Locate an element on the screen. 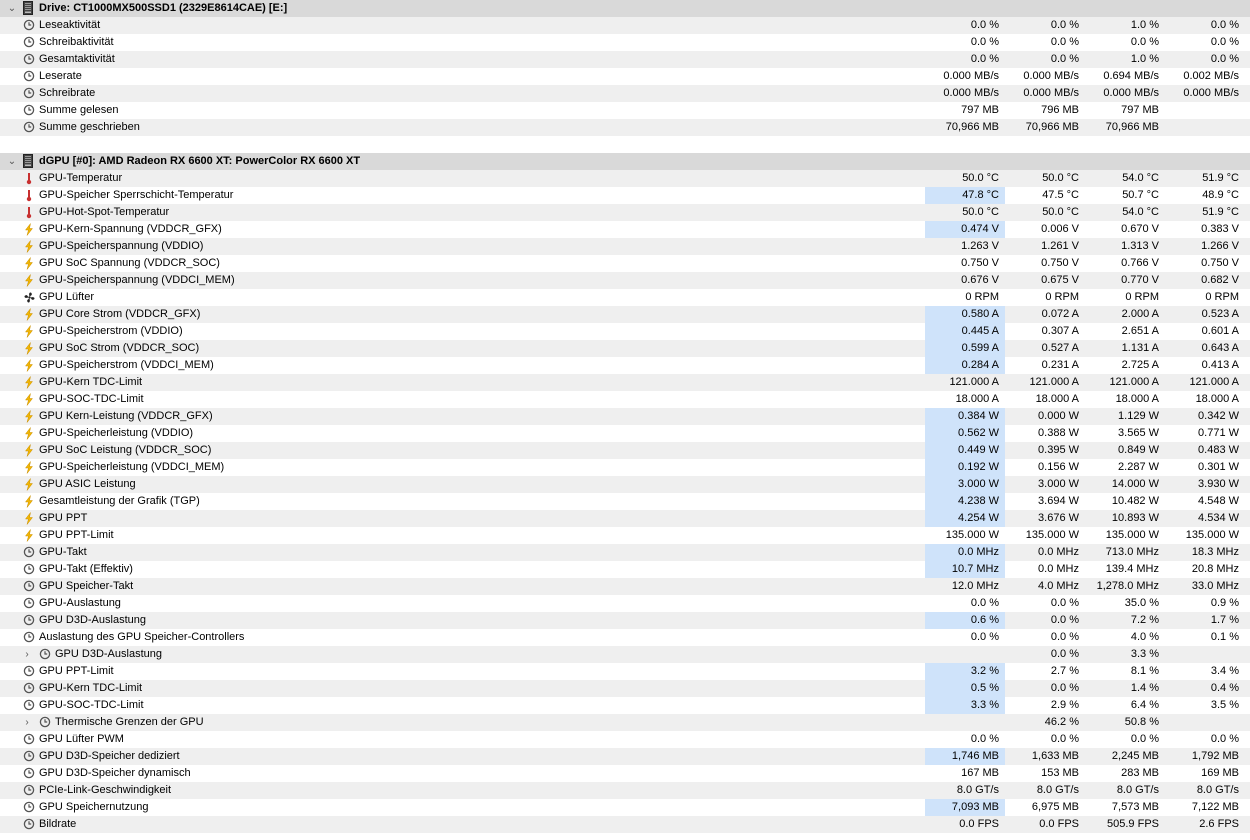 This screenshot has width=1250, height=840. sensor-row: GPU Lüfter PWM 0.0 % 0.0 % 0.0 % 0.0 % is located at coordinates (625, 739).